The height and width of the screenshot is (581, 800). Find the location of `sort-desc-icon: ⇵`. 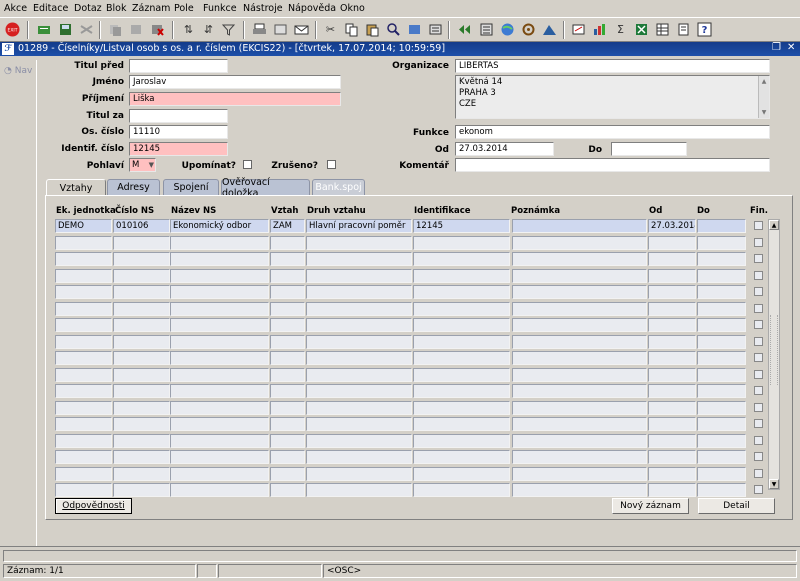

sort-desc-icon: ⇵ is located at coordinates (208, 29).